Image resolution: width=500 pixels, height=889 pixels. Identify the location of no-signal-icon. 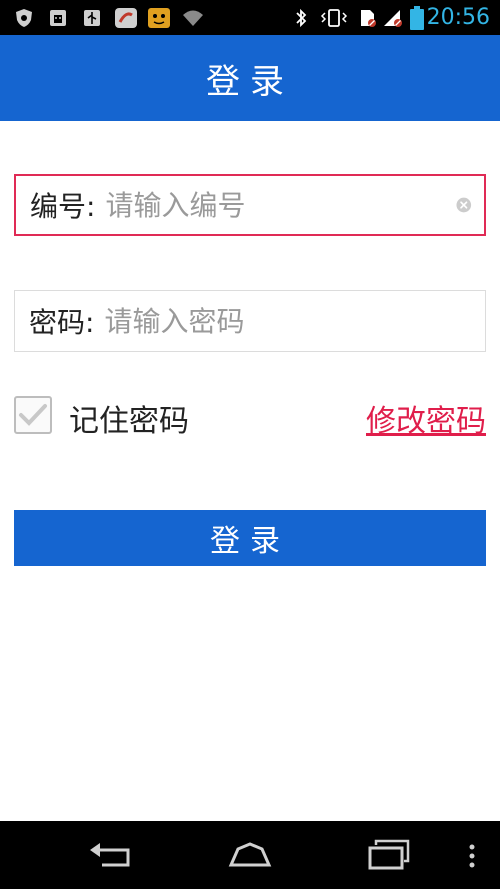
(393, 18).